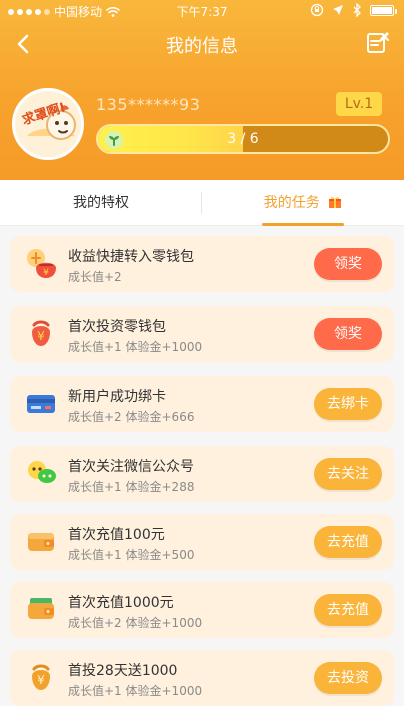 Image resolution: width=404 pixels, height=706 pixels. What do you see at coordinates (131, 417) in the screenshot?
I see `task-subtitle: 成长值+2 体验金+666` at bounding box center [131, 417].